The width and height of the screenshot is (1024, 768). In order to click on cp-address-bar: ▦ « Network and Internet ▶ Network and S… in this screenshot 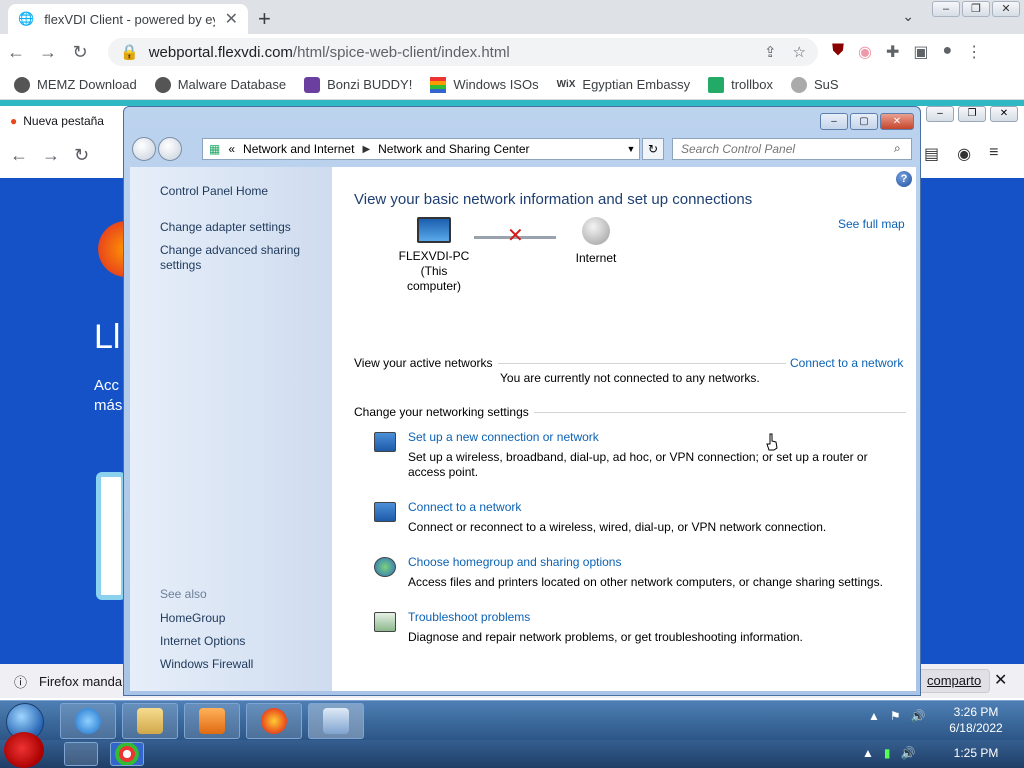, I will do `click(421, 149)`.